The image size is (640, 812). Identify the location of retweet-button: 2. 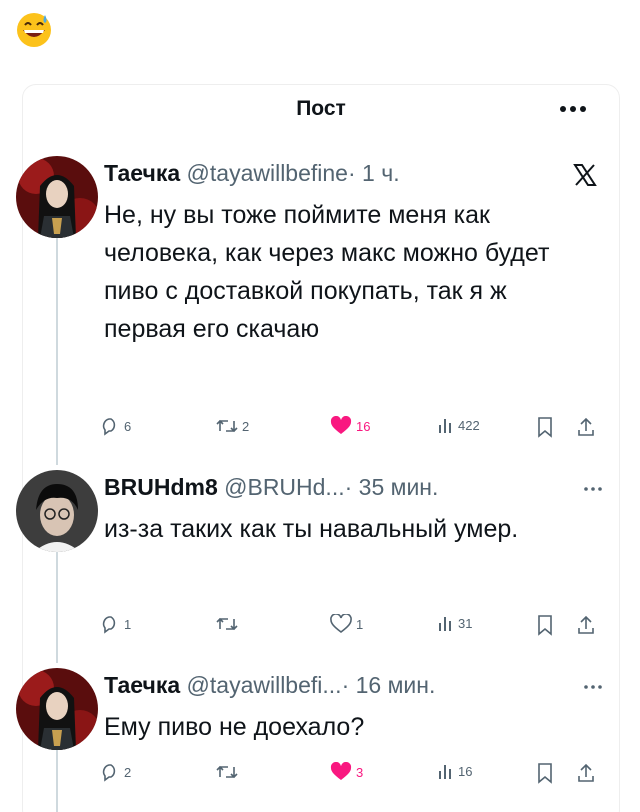
(232, 426).